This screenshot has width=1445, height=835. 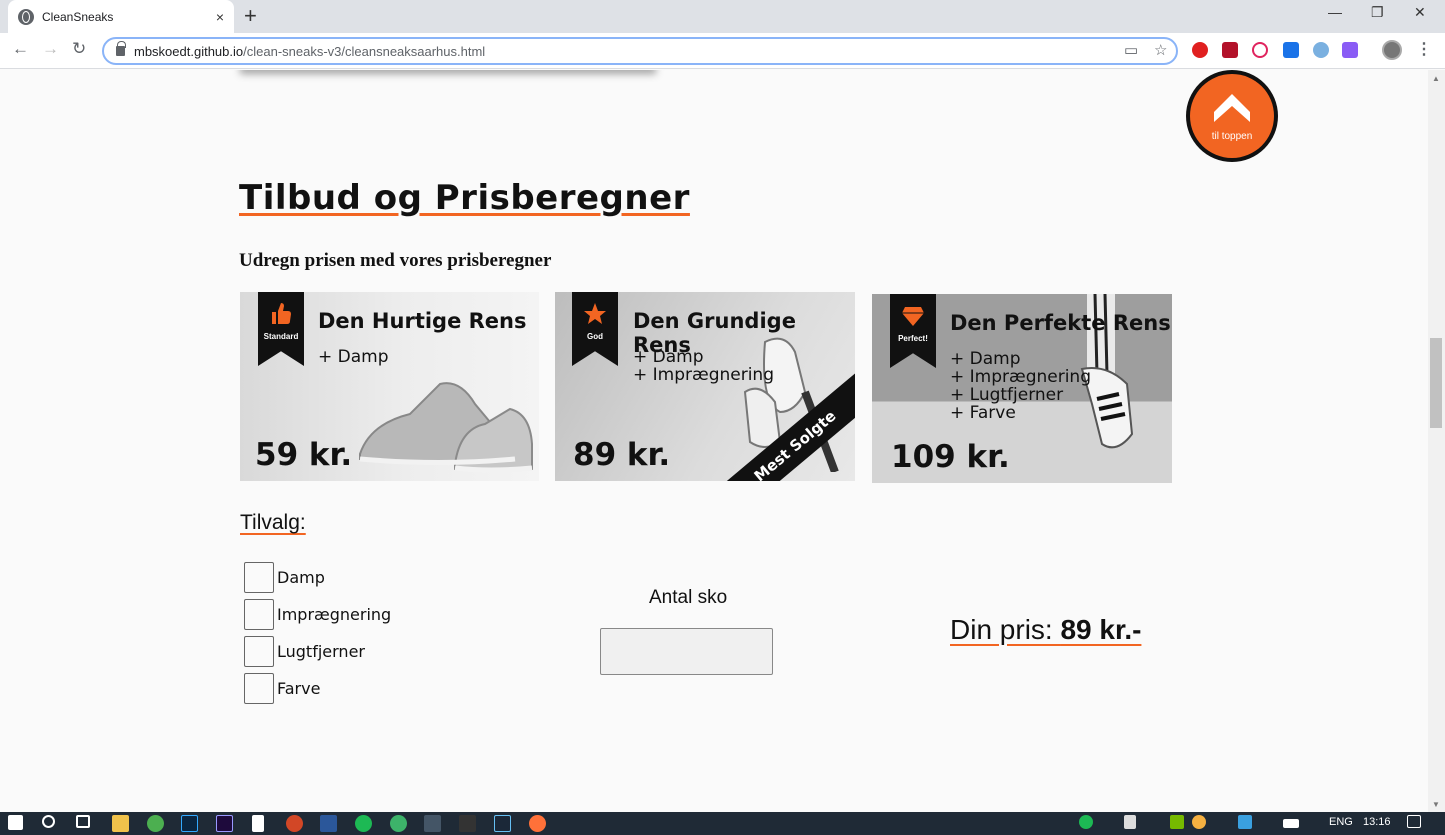 I want to click on diamond-icon, so click(x=913, y=316).